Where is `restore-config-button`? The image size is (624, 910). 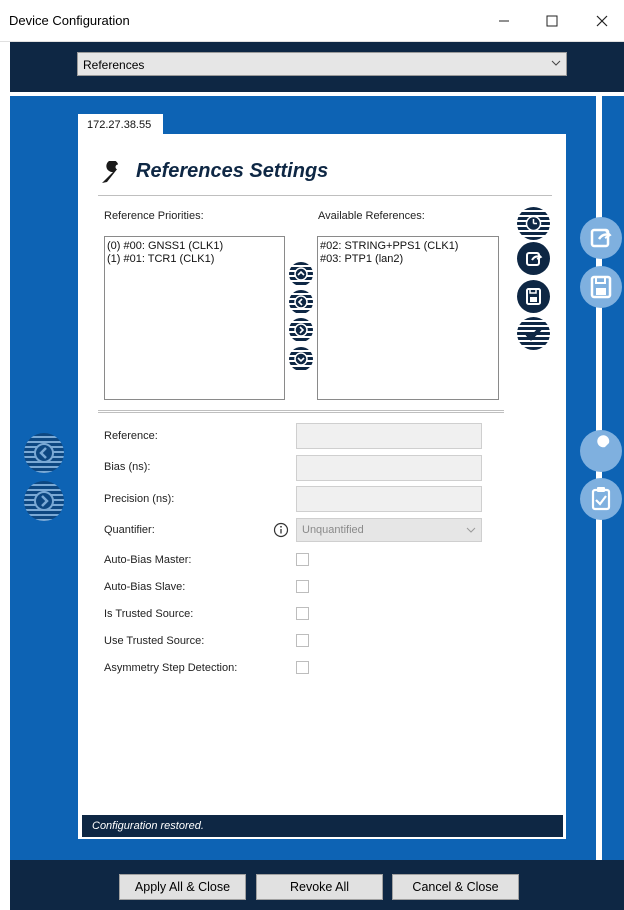 restore-config-button is located at coordinates (601, 238).